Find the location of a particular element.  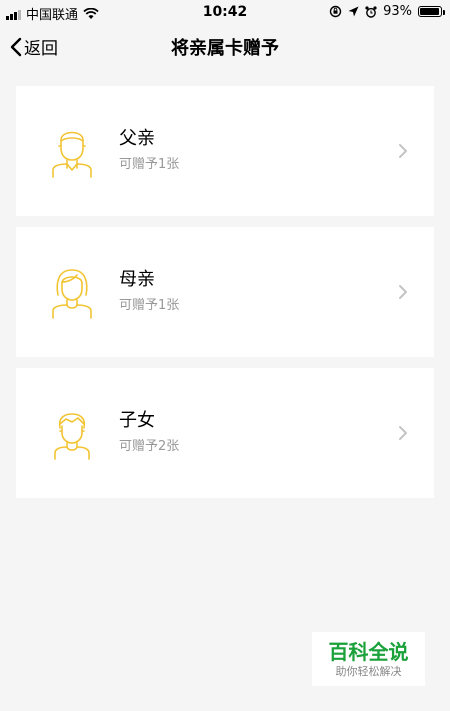

watermark-title: 百科全说 is located at coordinates (368, 652).